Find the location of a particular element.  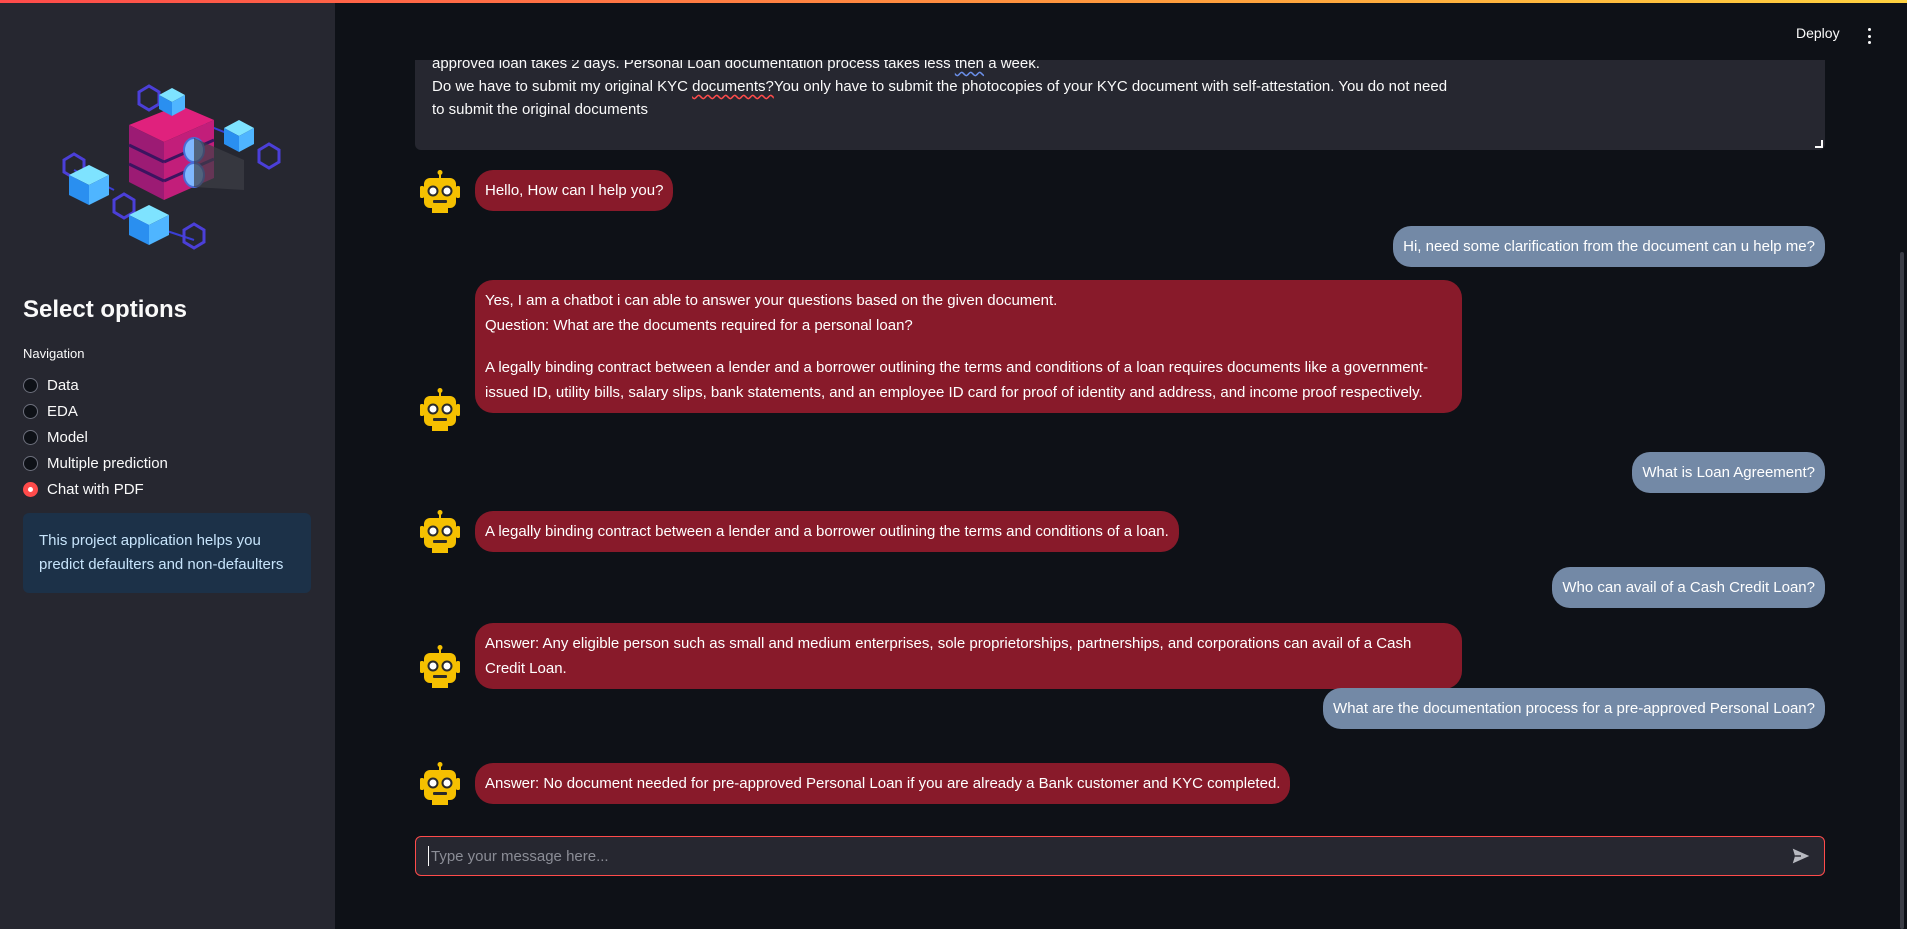

nav-option-multiple-prediction: Multiple prediction is located at coordinates (95, 463).